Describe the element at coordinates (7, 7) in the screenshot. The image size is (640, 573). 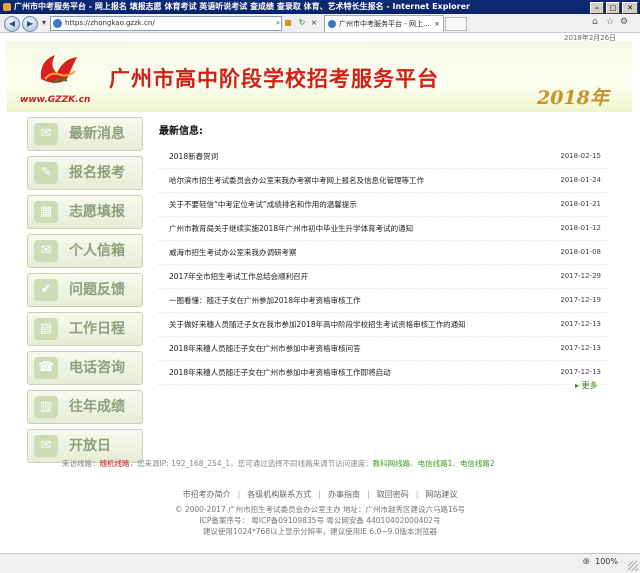
I see `ie-app-icon` at that location.